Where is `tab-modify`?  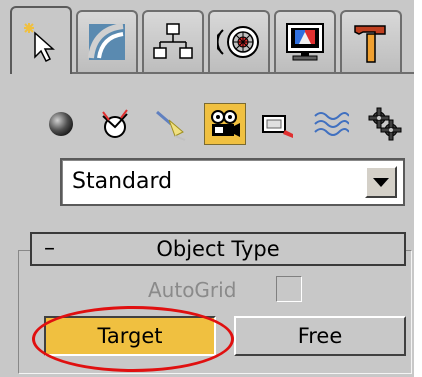 tab-modify is located at coordinates (107, 41).